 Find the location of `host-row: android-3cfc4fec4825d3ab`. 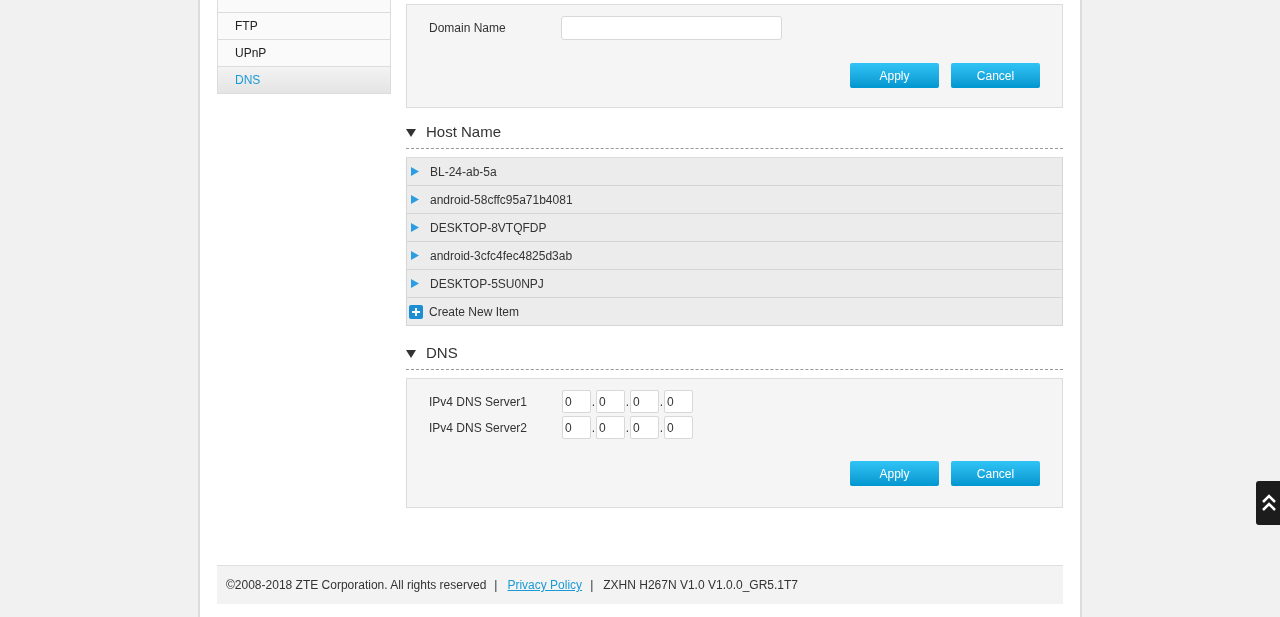

host-row: android-3cfc4fec4825d3ab is located at coordinates (734, 256).